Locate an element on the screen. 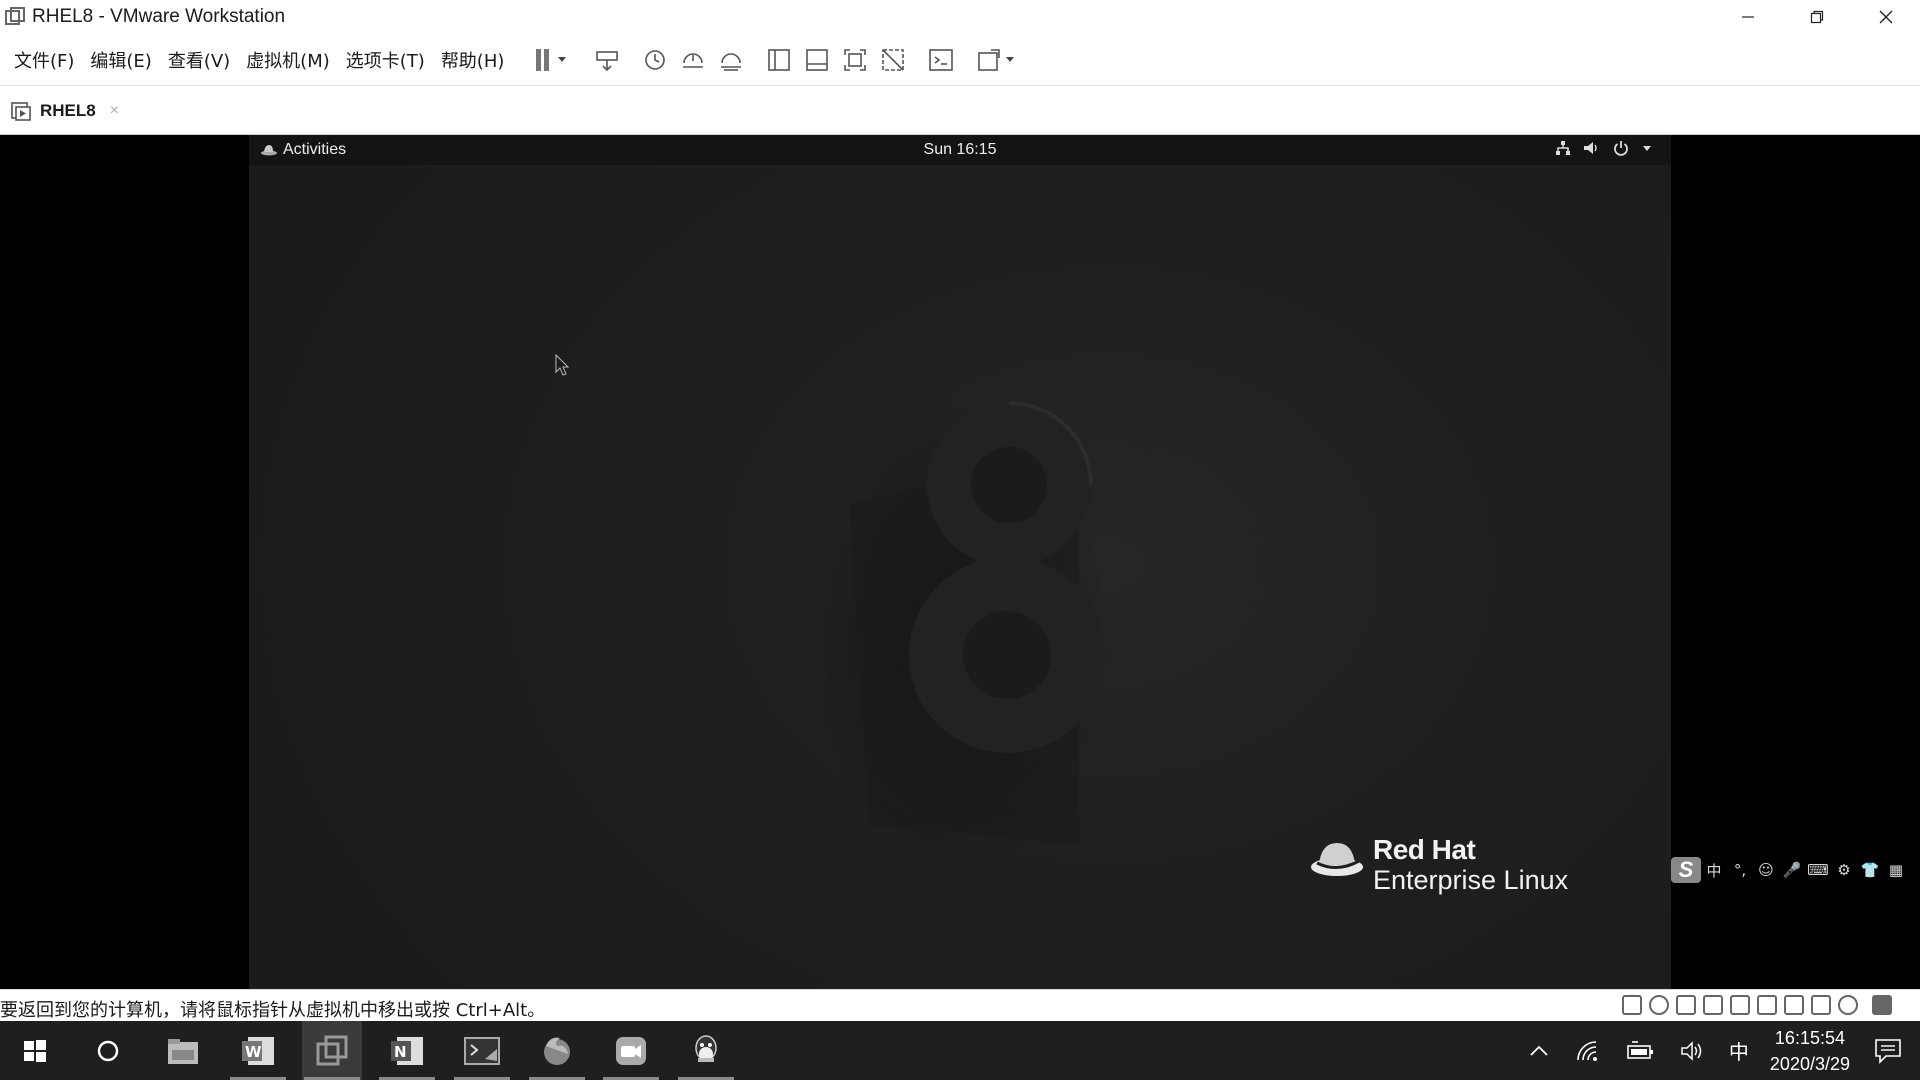 The image size is (1920, 1080). qq-penguin-icon is located at coordinates (706, 1048).